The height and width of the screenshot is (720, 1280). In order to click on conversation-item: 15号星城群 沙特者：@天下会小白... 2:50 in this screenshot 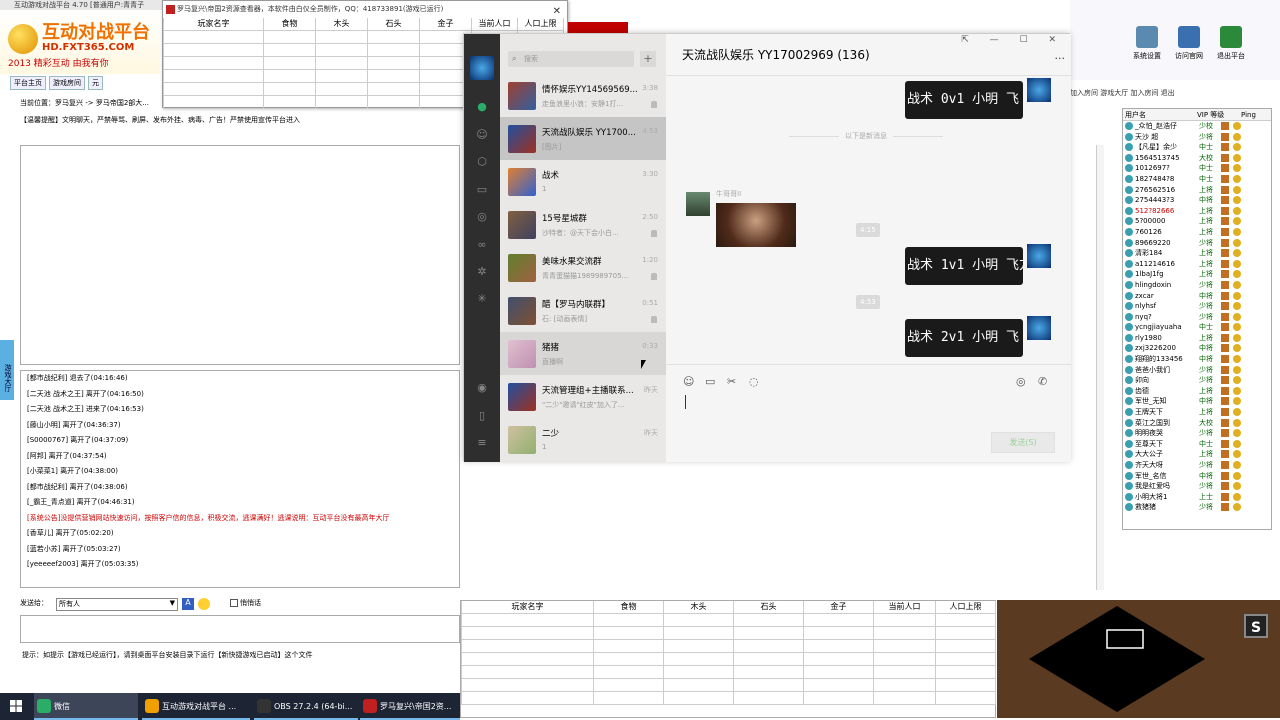, I will do `click(583, 224)`.